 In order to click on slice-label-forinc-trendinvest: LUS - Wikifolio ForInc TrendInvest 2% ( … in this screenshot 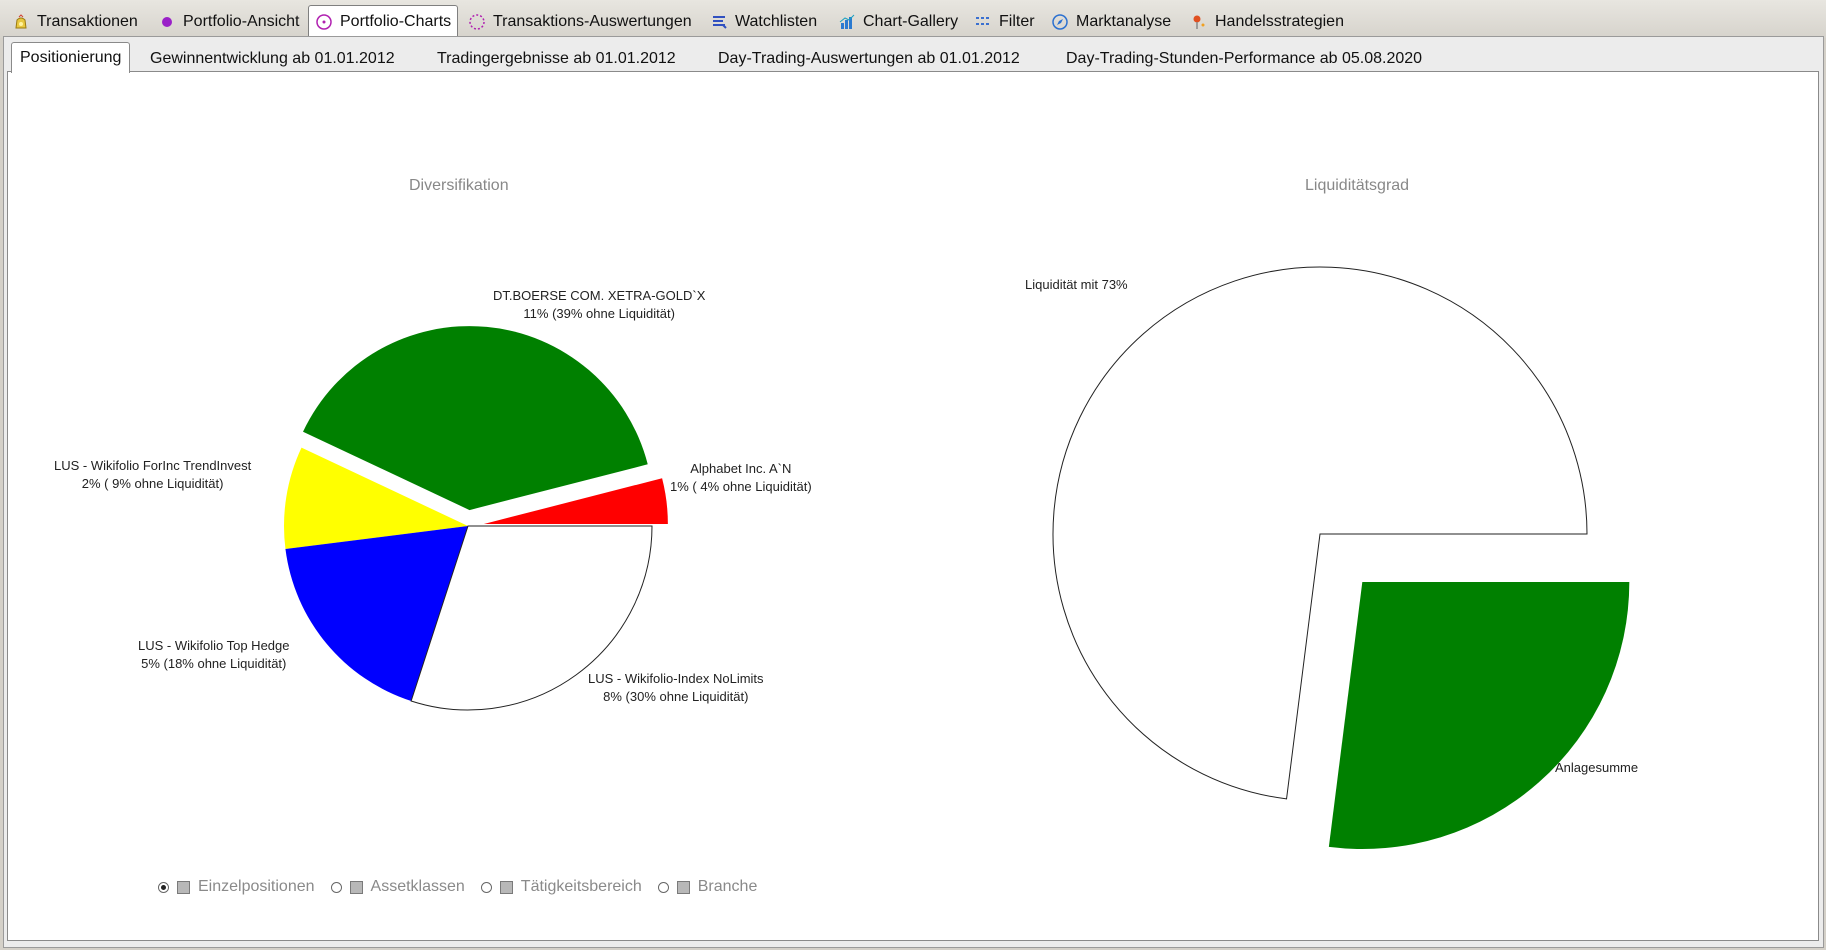, I will do `click(152, 475)`.